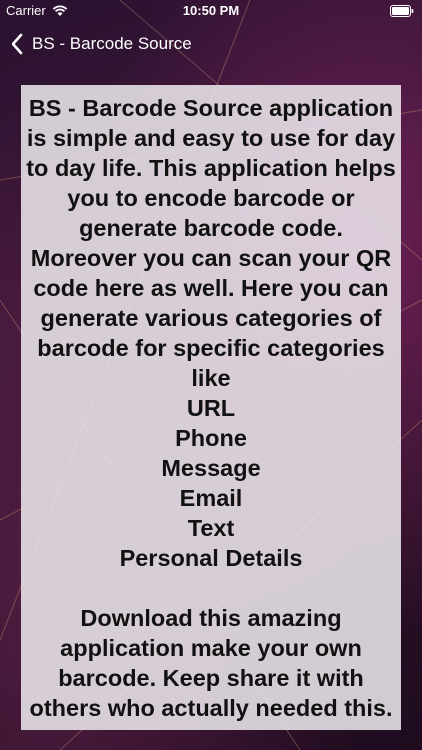  What do you see at coordinates (402, 11) in the screenshot?
I see `battery-icon` at bounding box center [402, 11].